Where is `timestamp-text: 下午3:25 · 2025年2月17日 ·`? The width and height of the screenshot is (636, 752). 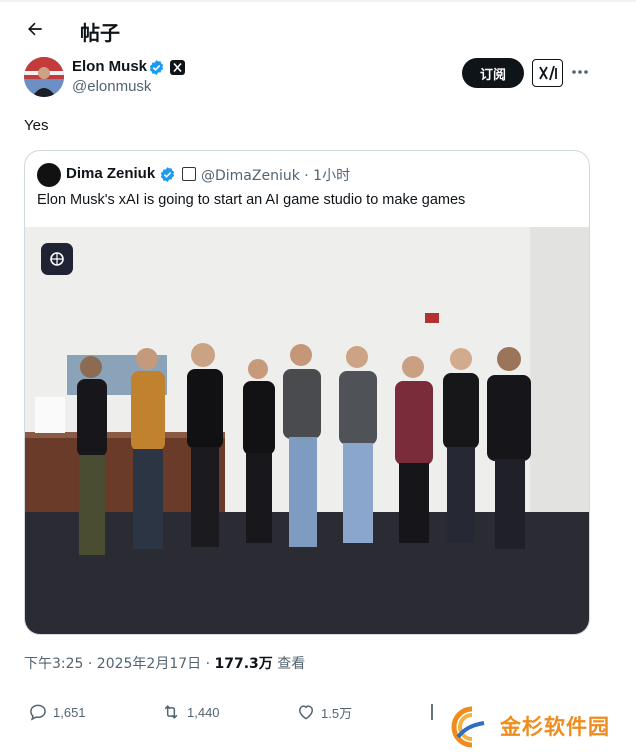
timestamp-text: 下午3:25 · 2025年2月17日 · is located at coordinates (119, 664).